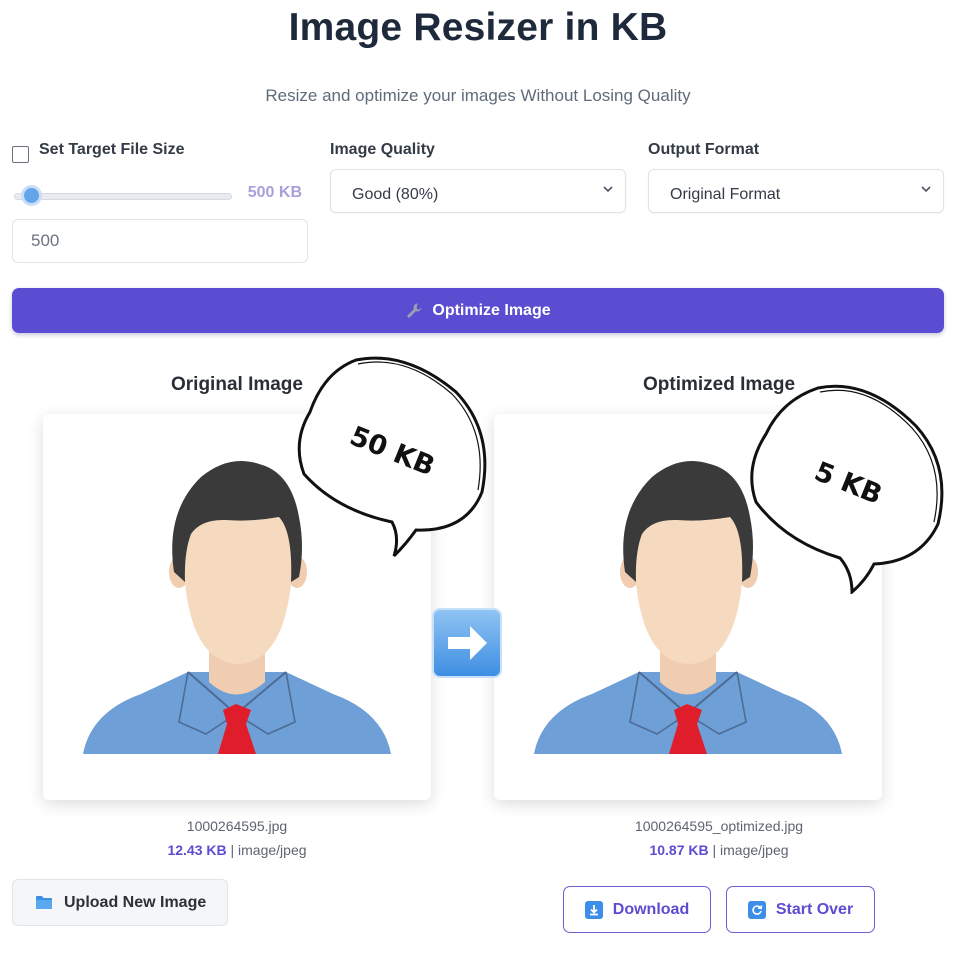 The width and height of the screenshot is (956, 964). I want to click on arrow-right-glyph, so click(467, 643).